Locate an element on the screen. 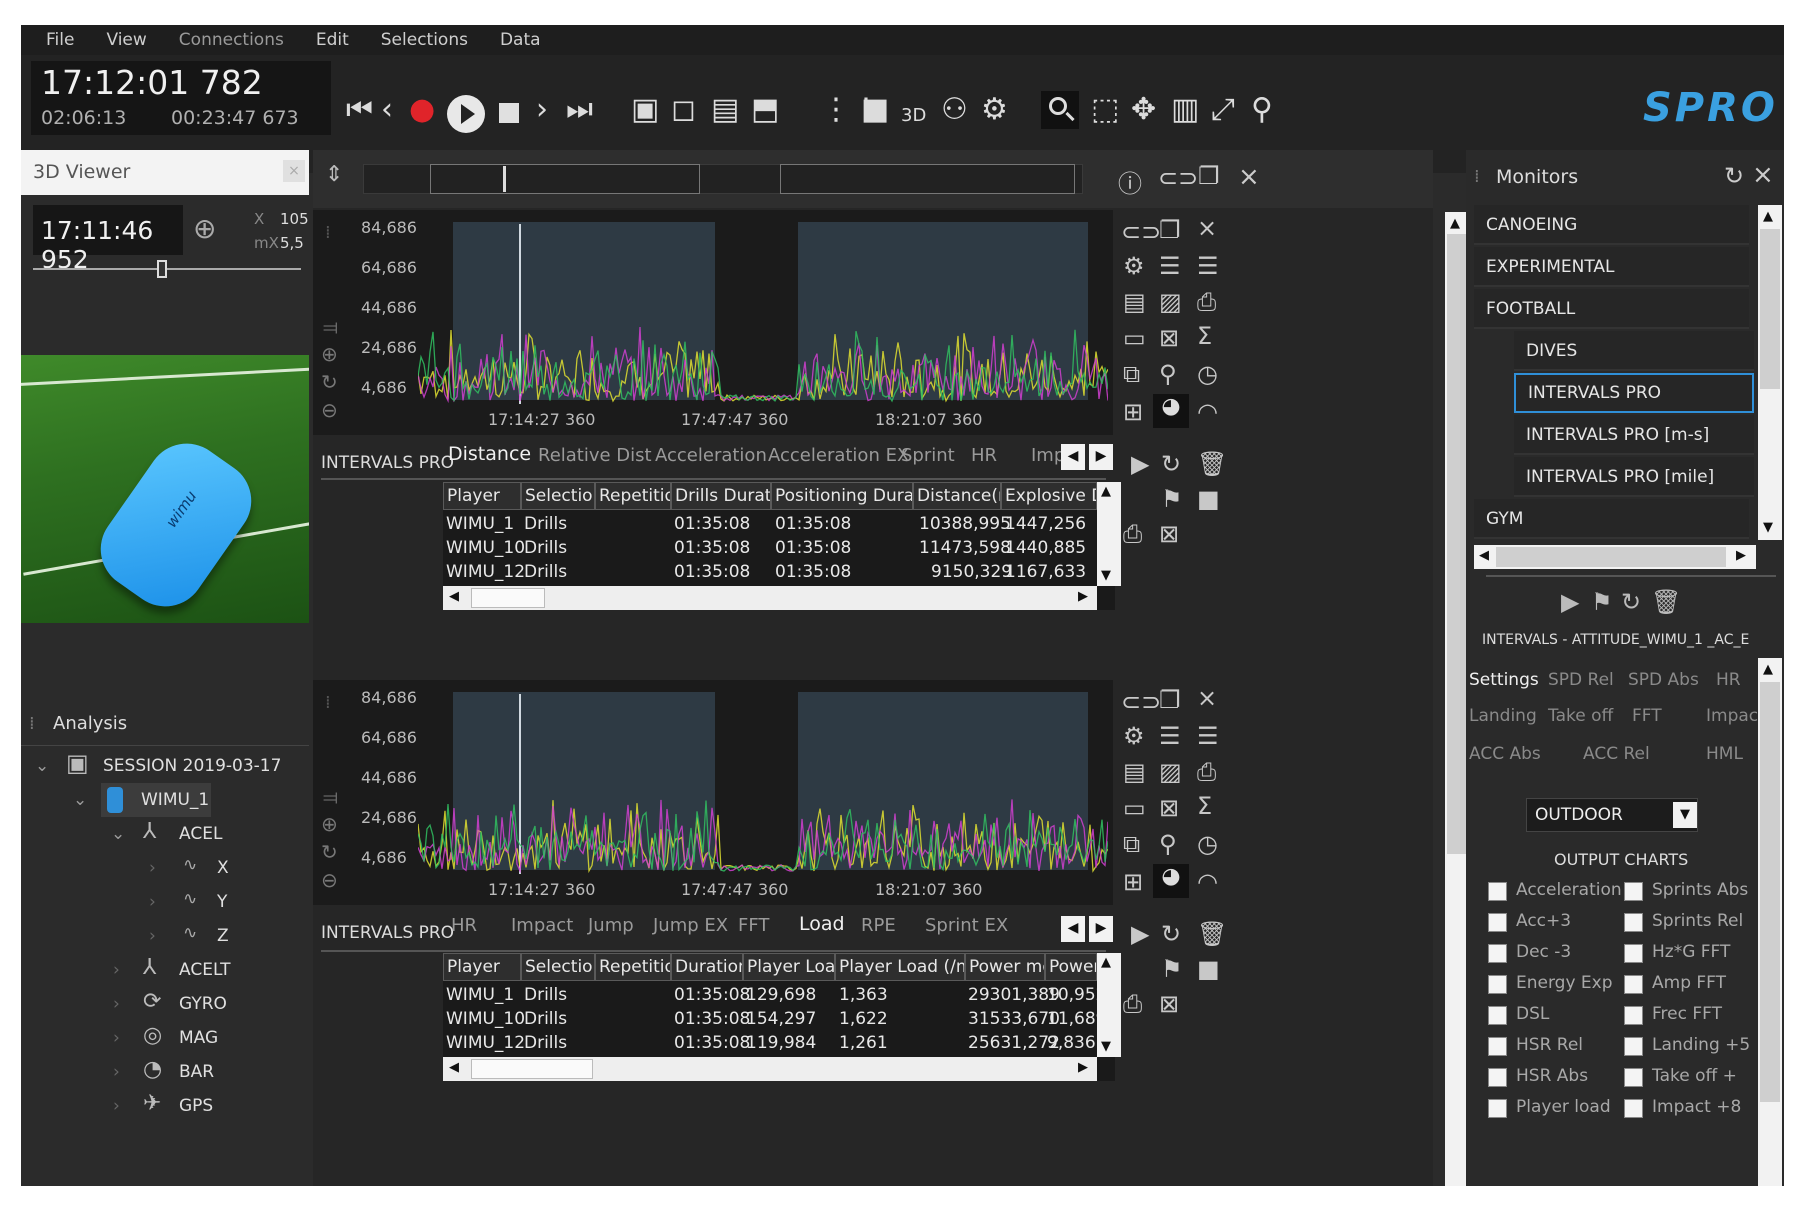  col-header: Player Load (/min) is located at coordinates (900, 967).